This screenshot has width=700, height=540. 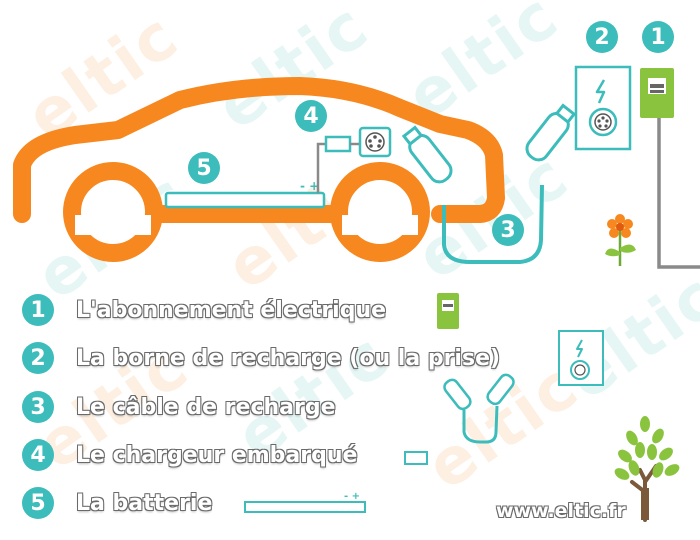 I want to click on cable-plug-right-icon, so click(x=551, y=132).